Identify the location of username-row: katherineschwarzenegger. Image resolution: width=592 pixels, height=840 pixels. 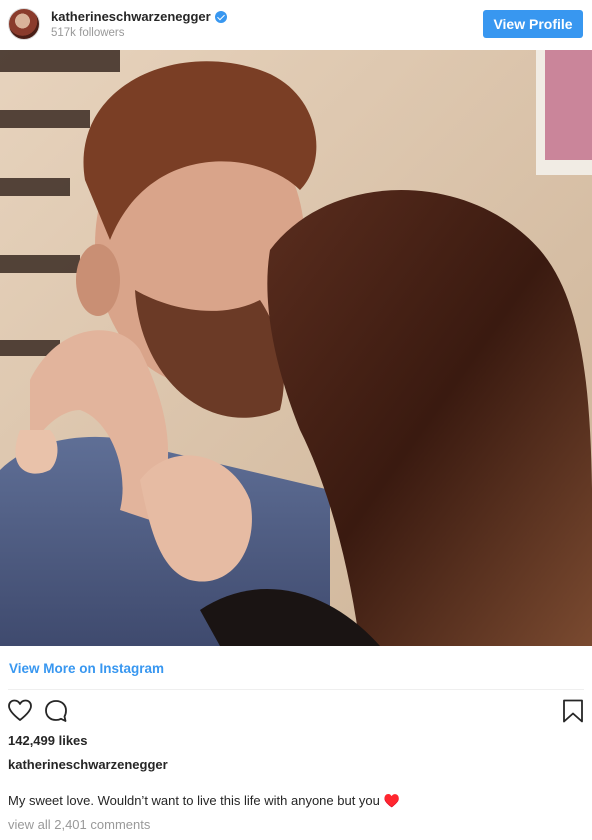
(139, 16).